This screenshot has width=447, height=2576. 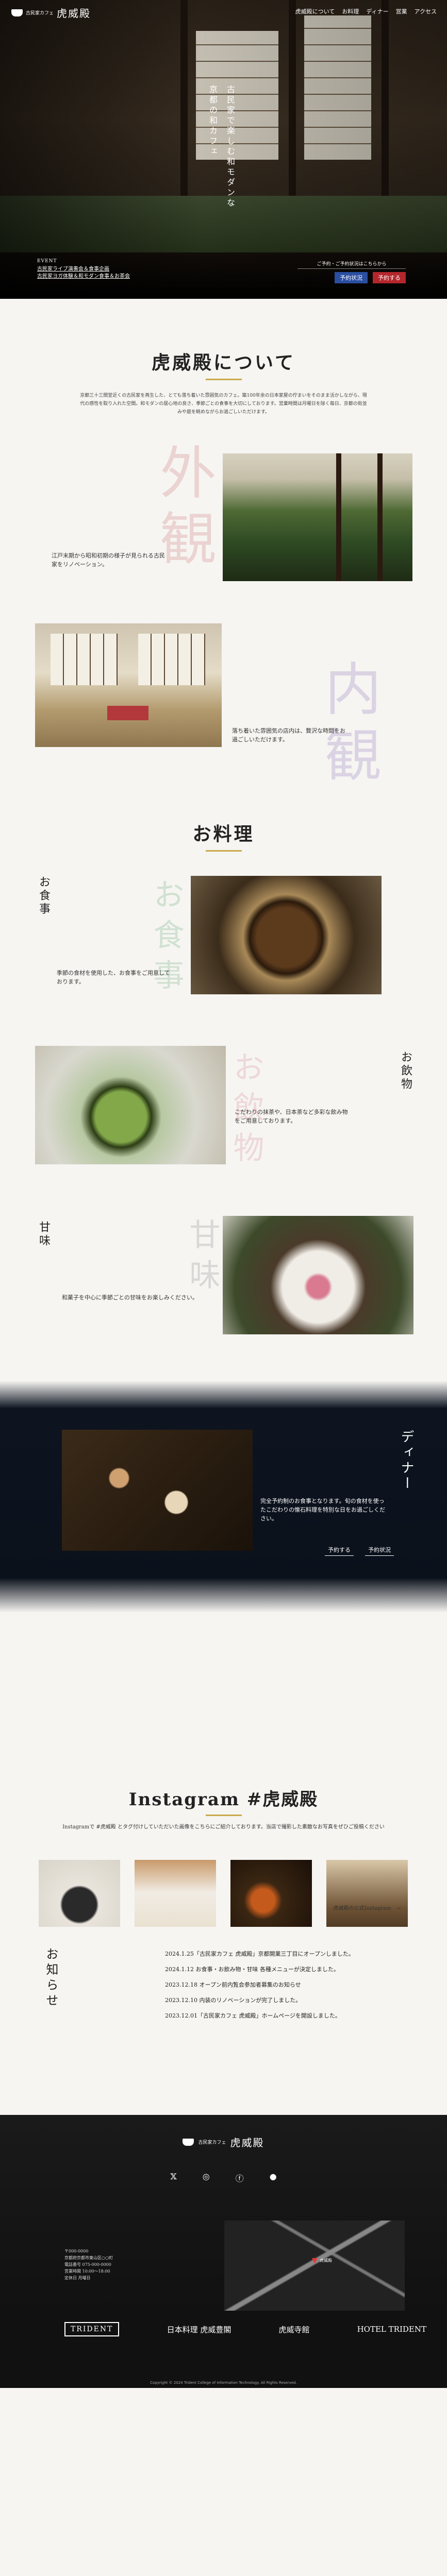 What do you see at coordinates (259, 1954) in the screenshot?
I see `news-item: 2024.1.25「古民家カフェ 虎威殿」京都開業三丁目にオープンしました。` at bounding box center [259, 1954].